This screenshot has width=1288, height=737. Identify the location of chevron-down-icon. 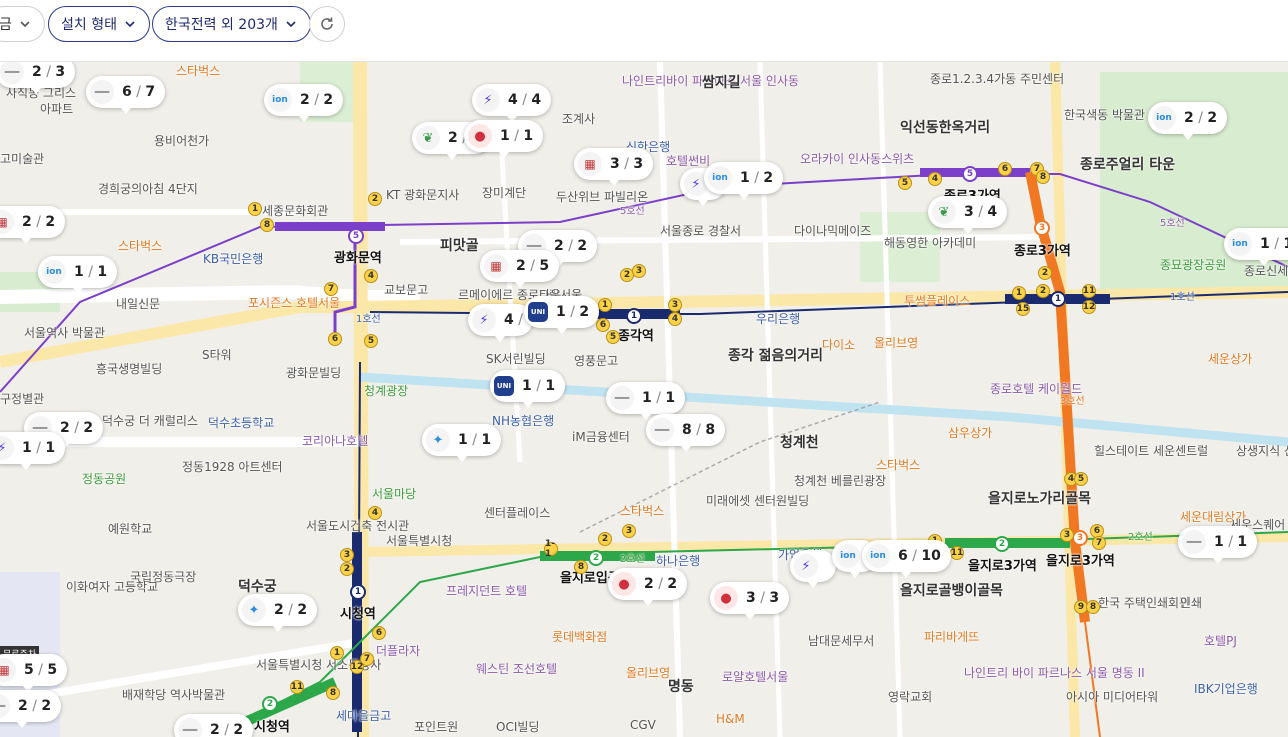
(130, 24).